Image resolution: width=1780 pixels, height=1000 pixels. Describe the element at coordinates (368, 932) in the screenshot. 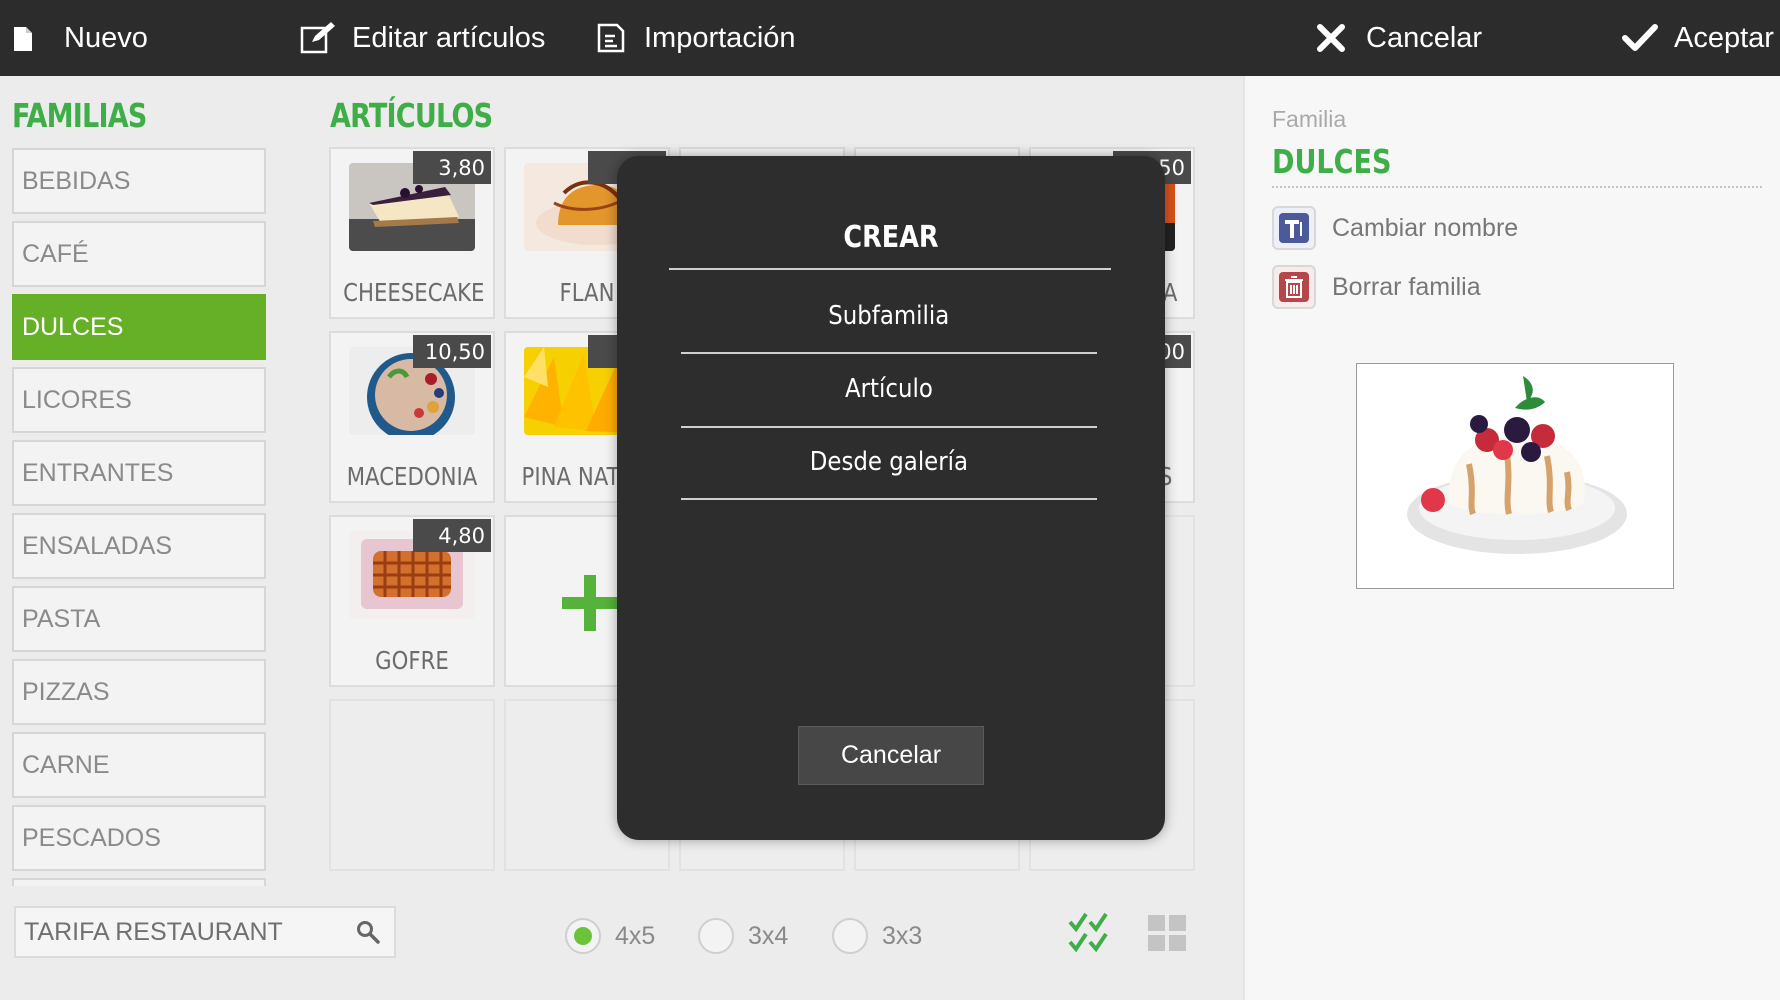

I see `search-icon` at that location.